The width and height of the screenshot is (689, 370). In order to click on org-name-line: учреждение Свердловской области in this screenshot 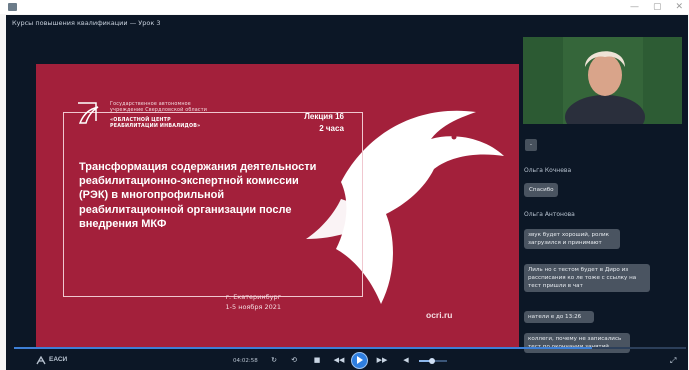, I will do `click(159, 110)`.